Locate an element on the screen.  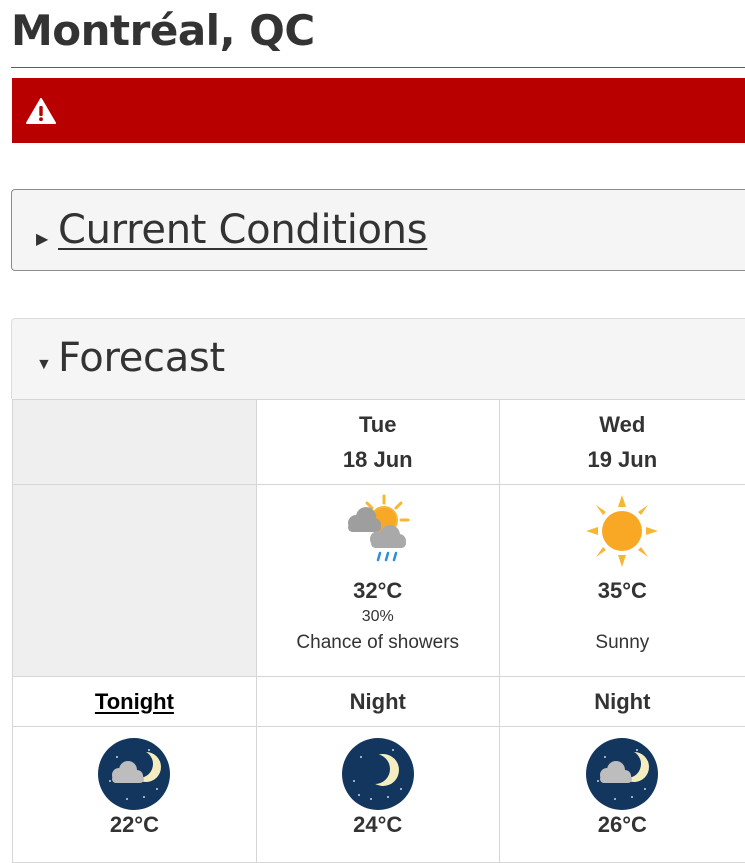
day-label-cell is located at coordinates (135, 581).